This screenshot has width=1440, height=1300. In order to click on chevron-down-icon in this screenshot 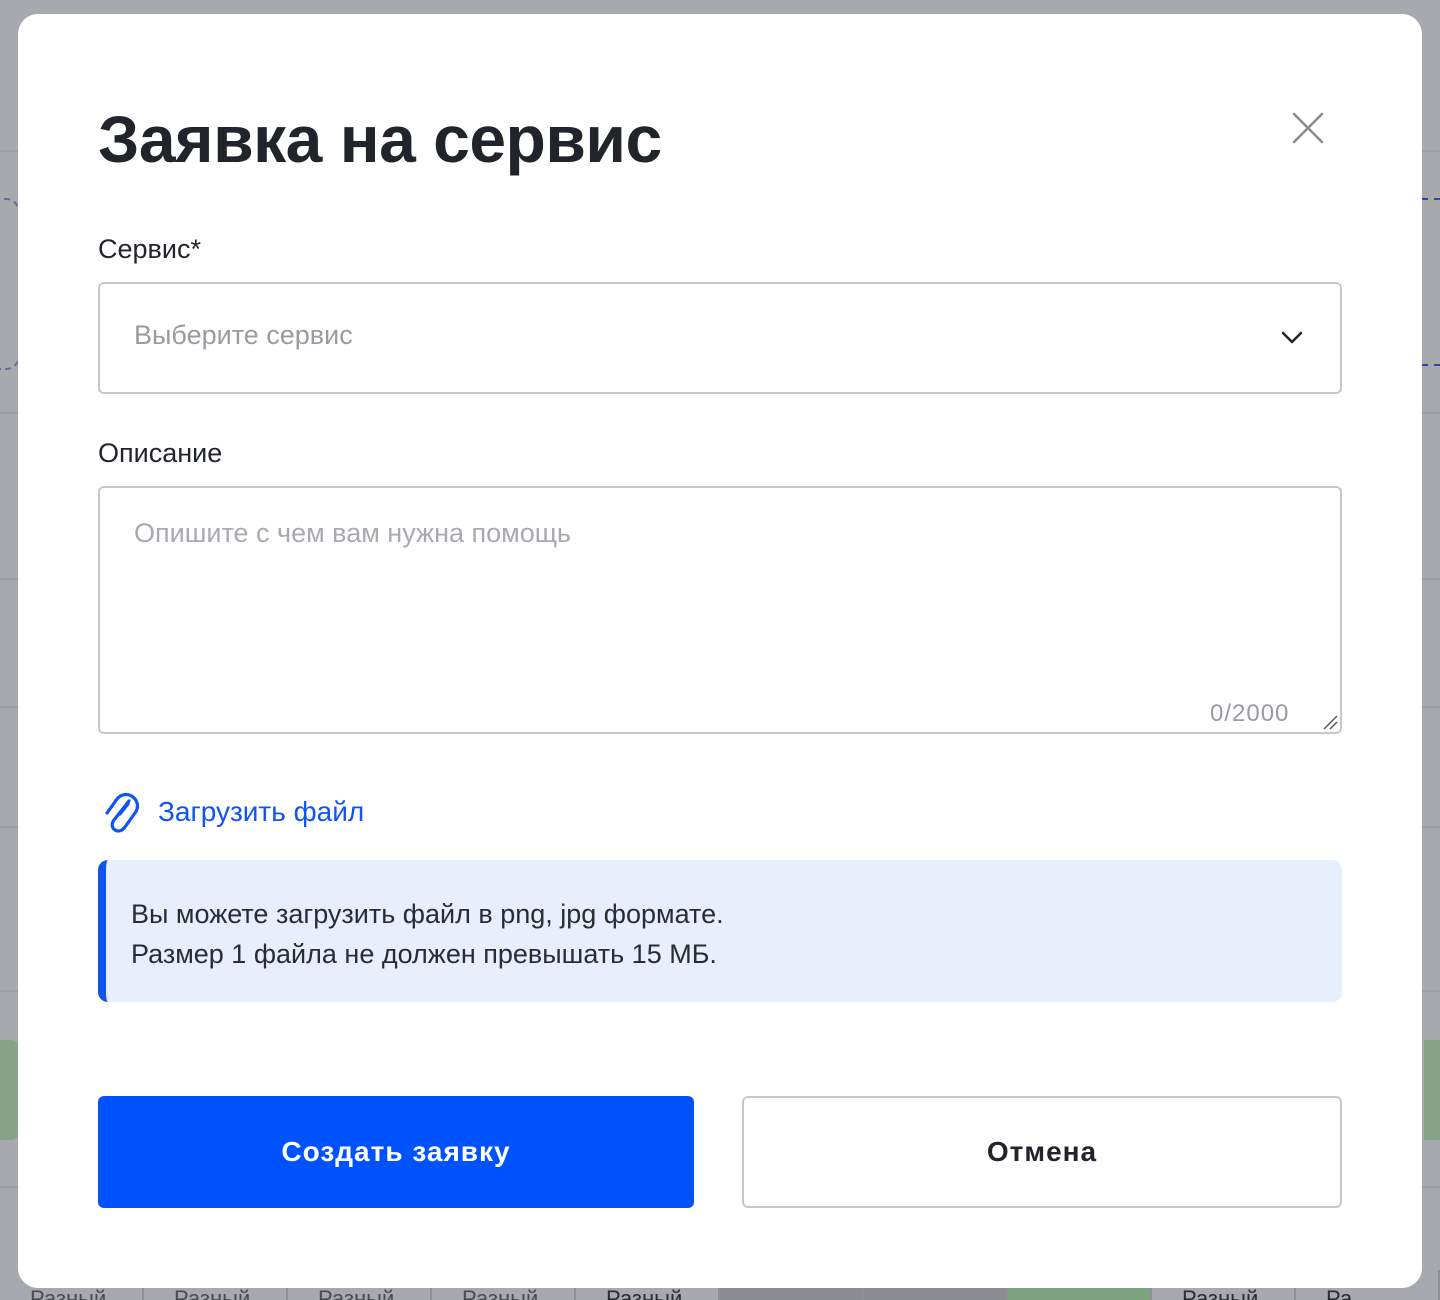, I will do `click(1292, 337)`.